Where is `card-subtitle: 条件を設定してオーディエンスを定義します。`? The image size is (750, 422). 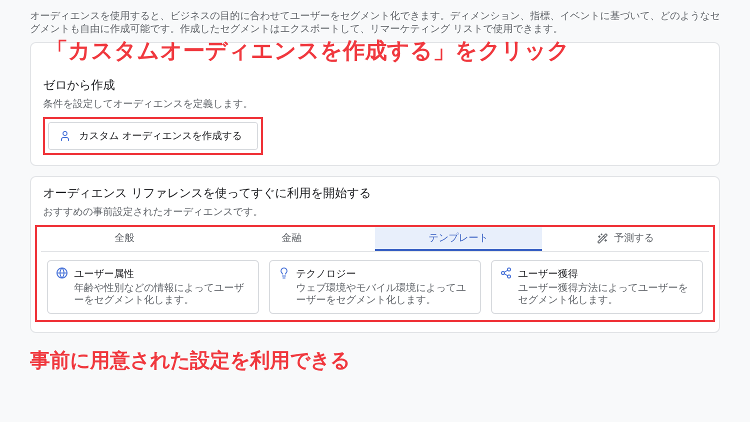 card-subtitle: 条件を設定してオーディエンスを定義します。 is located at coordinates (148, 104).